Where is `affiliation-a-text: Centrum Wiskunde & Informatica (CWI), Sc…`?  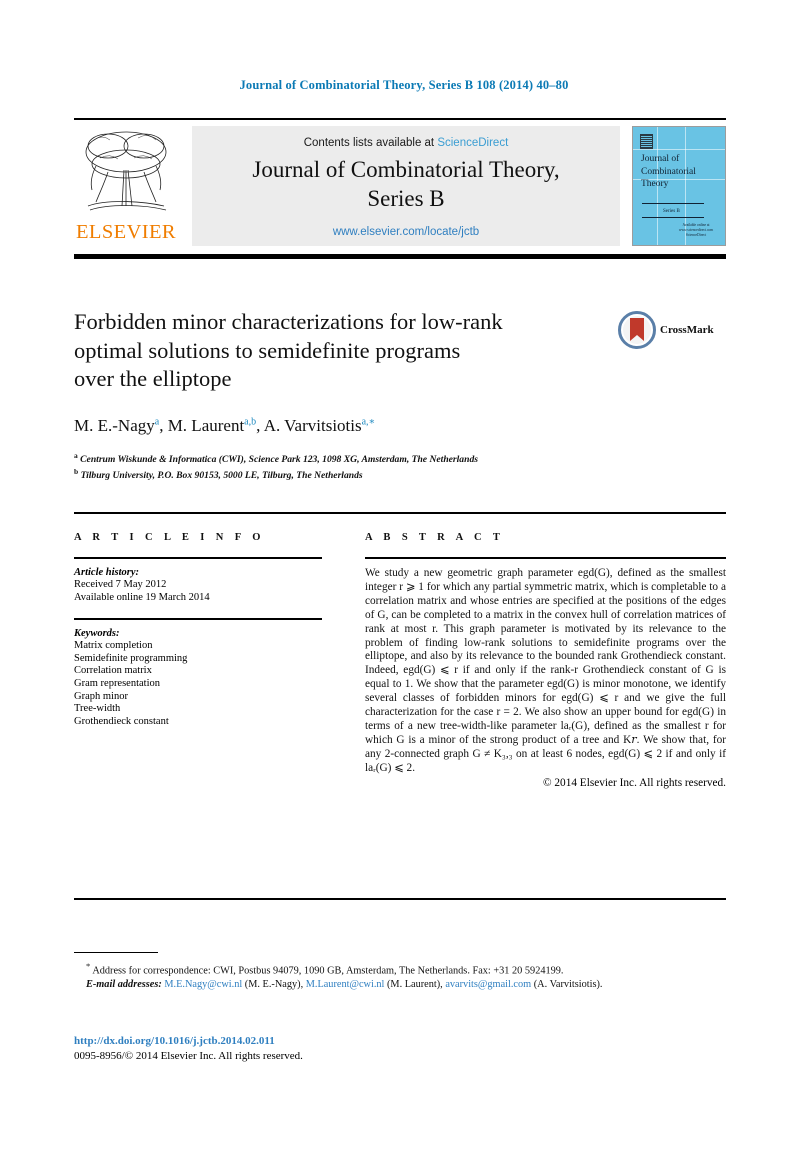
affiliation-a-text: Centrum Wiskunde & Informatica (CWI), Sc… is located at coordinates (279, 460).